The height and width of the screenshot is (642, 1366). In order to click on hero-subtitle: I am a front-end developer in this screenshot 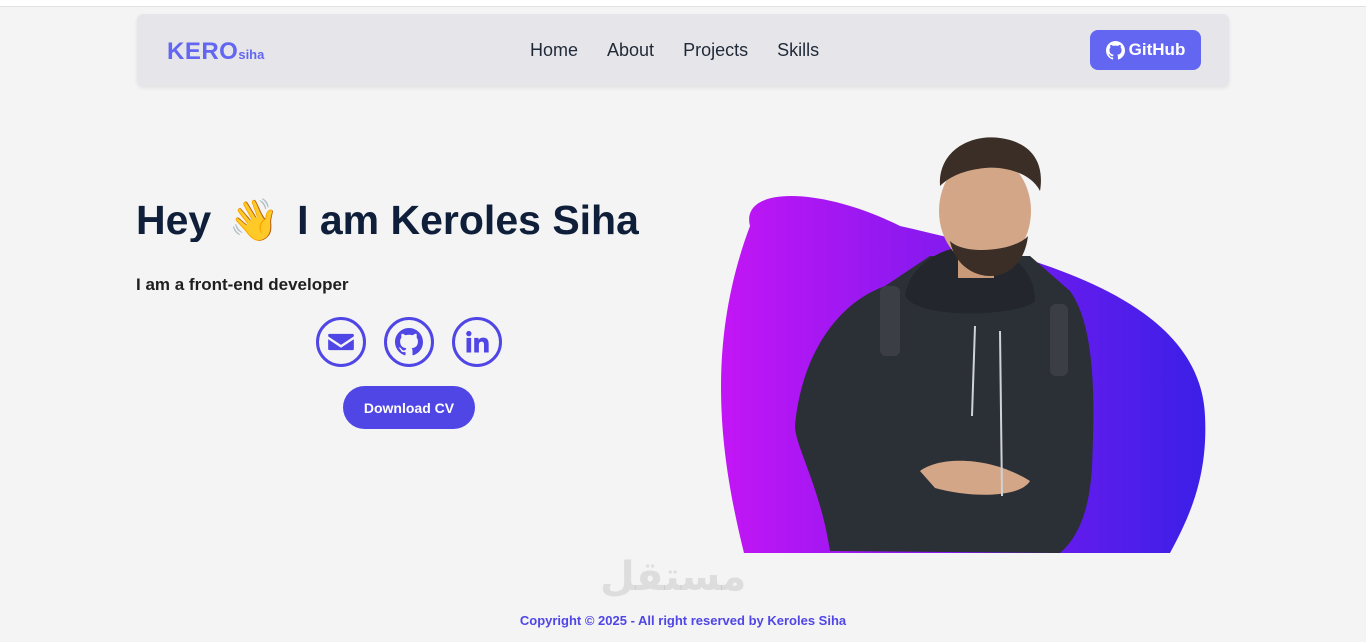, I will do `click(242, 284)`.